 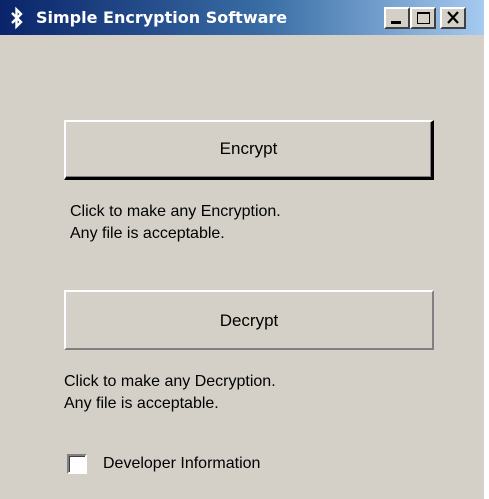 I want to click on close-icon, so click(x=453, y=17).